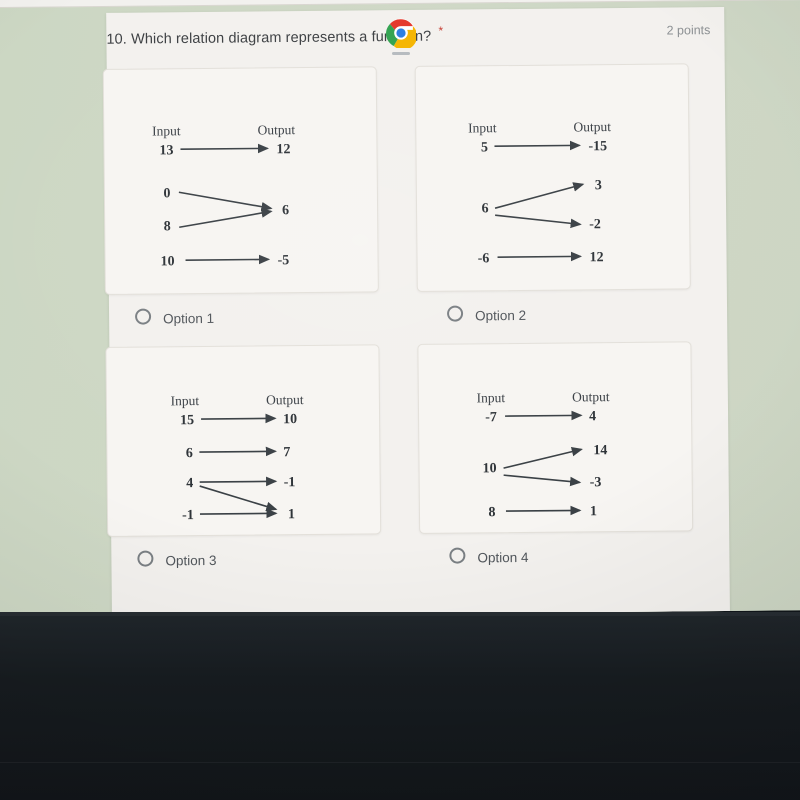 This screenshot has width=800, height=800. I want to click on option-4-label: Option 4, so click(503, 557).